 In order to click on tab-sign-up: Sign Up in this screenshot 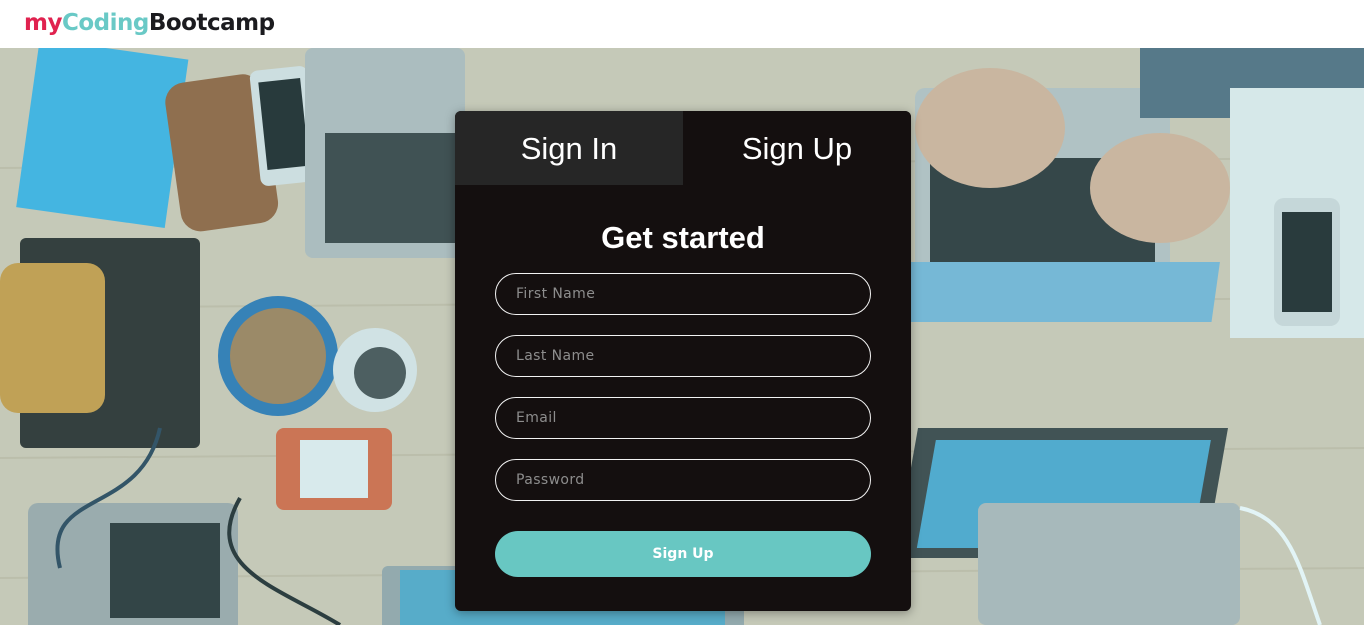, I will do `click(797, 148)`.